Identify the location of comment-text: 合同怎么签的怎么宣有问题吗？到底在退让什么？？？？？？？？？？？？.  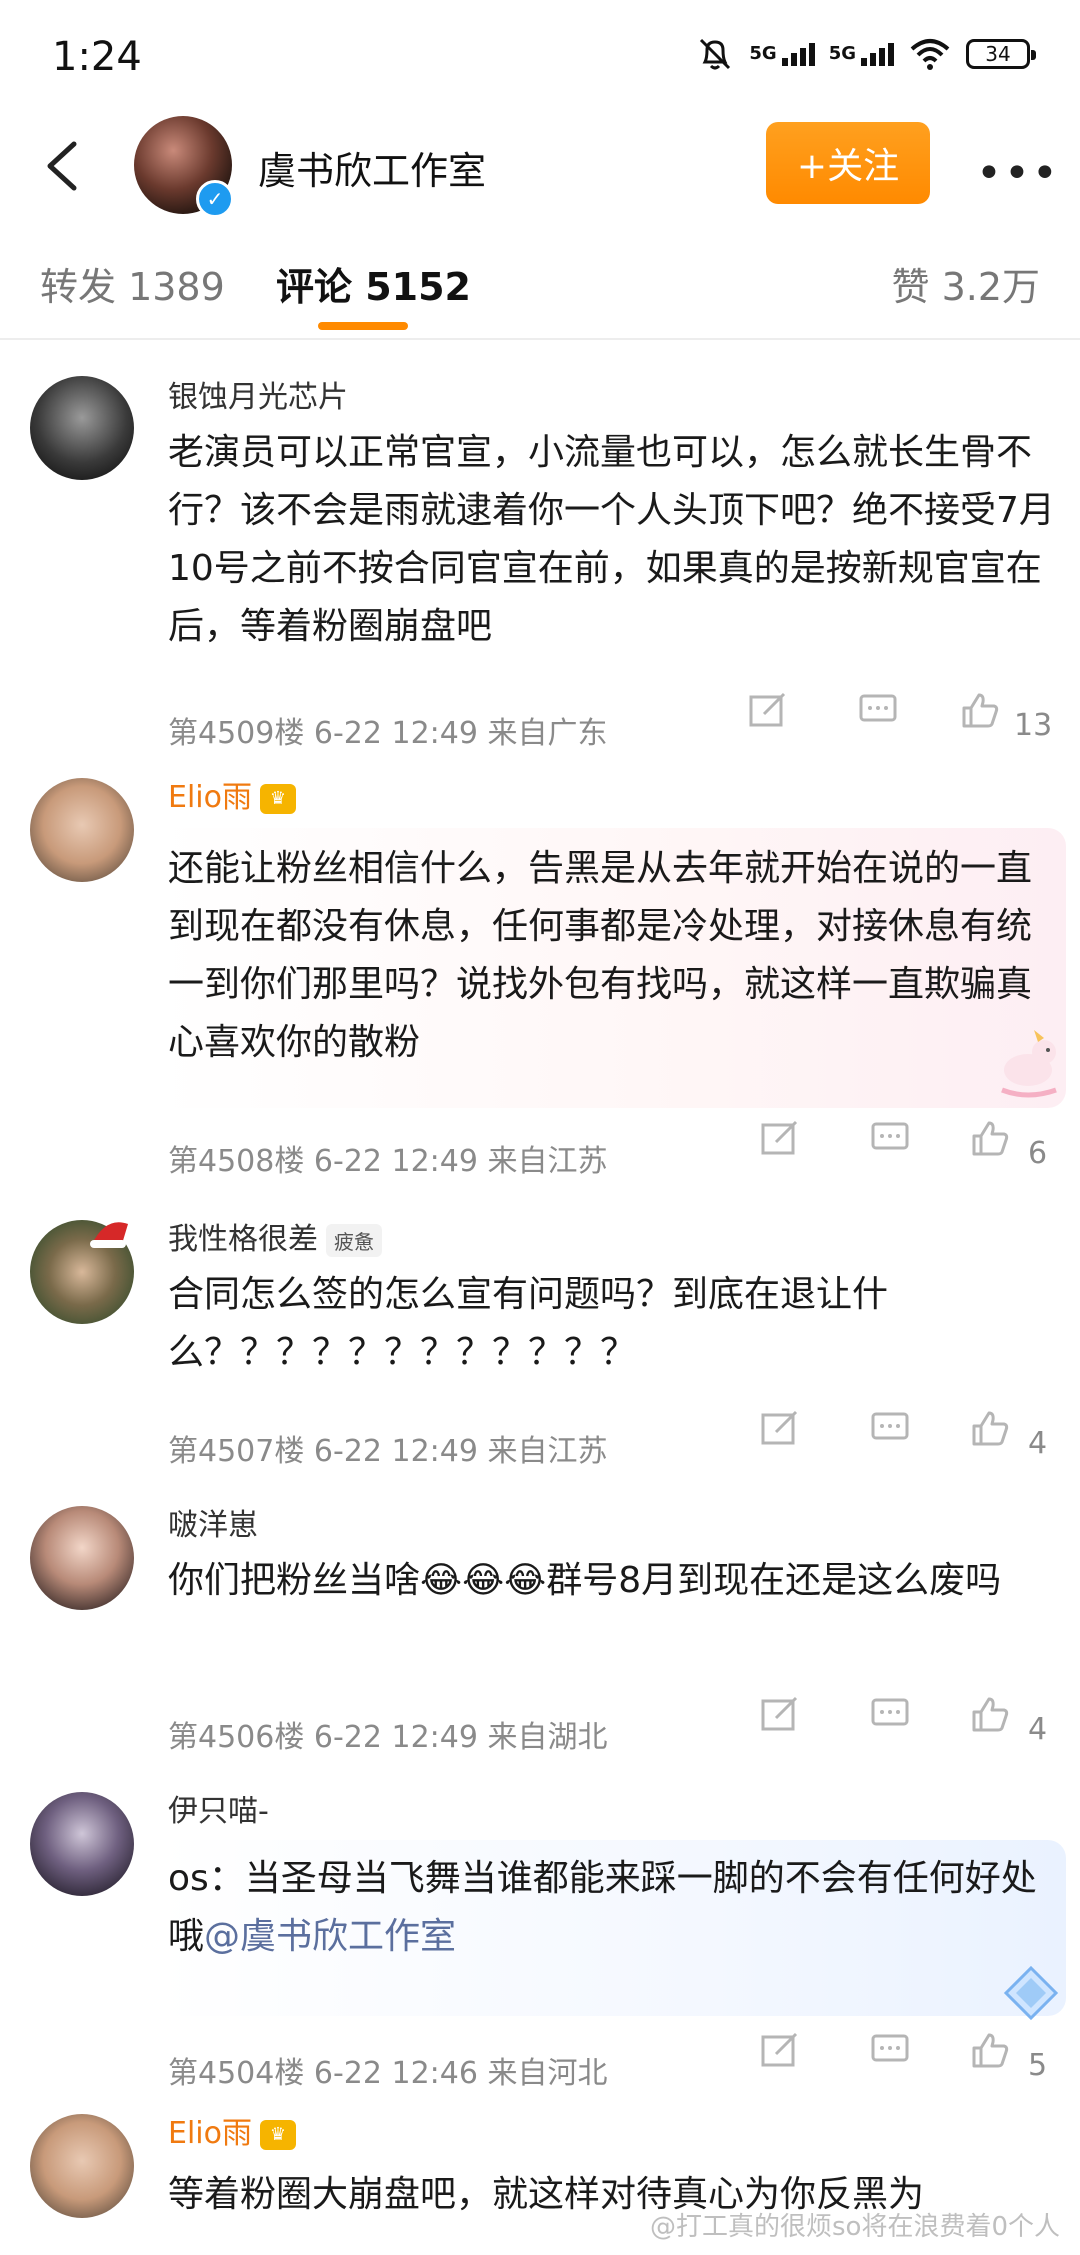
(528, 1323).